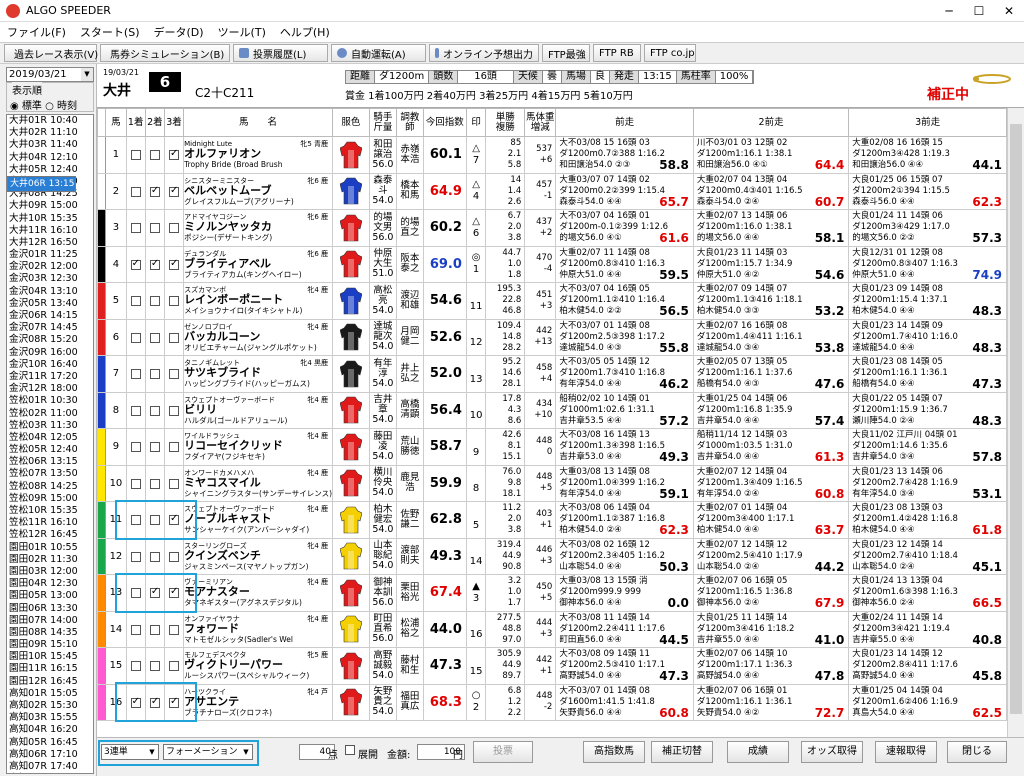  What do you see at coordinates (614, 752) in the screenshot?
I see `high-index-button: 高指数馬` at bounding box center [614, 752].